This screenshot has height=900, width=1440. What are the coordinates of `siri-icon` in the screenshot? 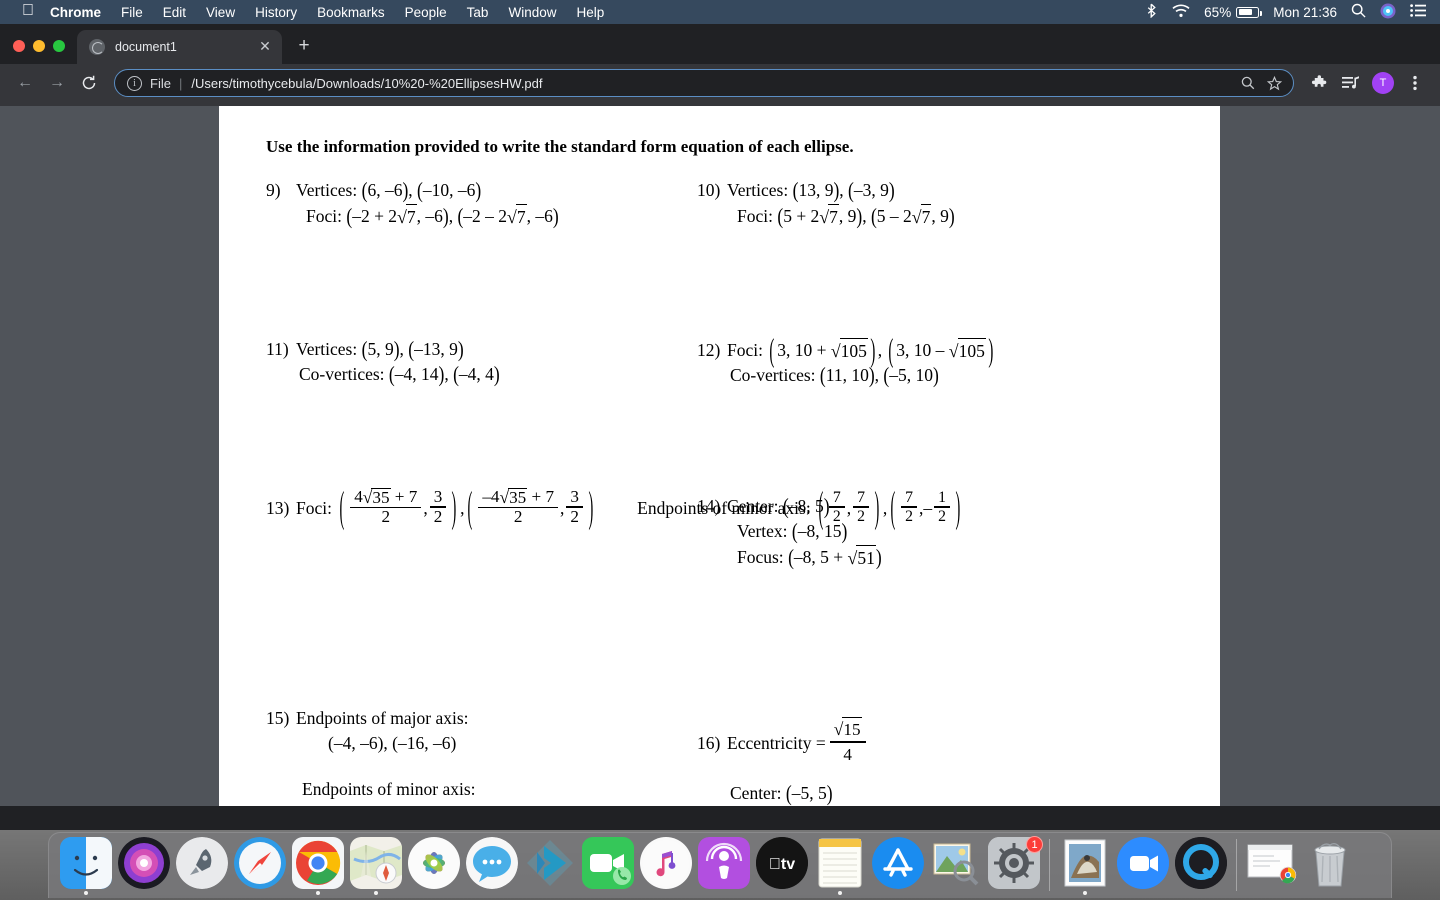 It's located at (1388, 12).